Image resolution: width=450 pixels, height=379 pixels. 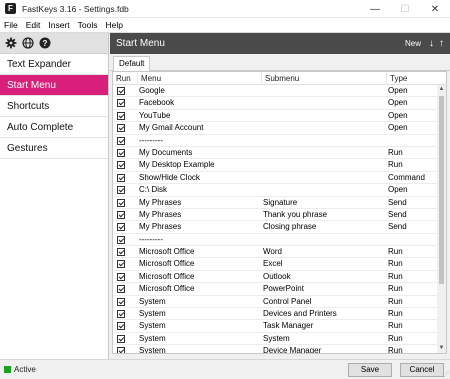 I want to click on scroll-down-icon: ▼, so click(x=441, y=348).